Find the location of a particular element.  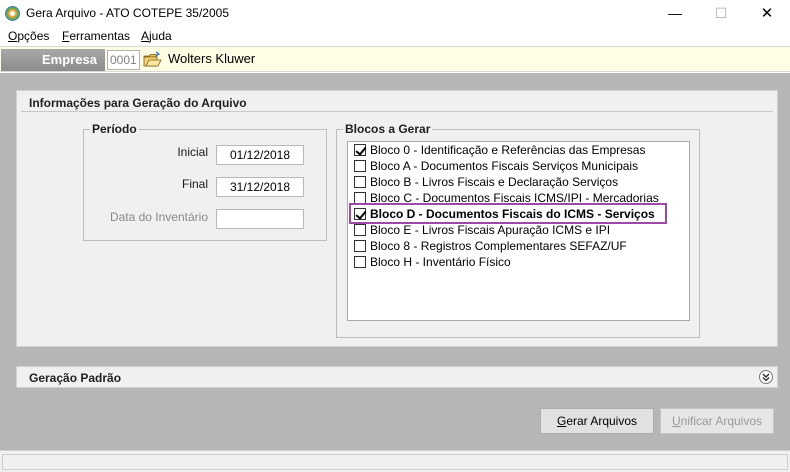

status-bar-panel is located at coordinates (395, 462).